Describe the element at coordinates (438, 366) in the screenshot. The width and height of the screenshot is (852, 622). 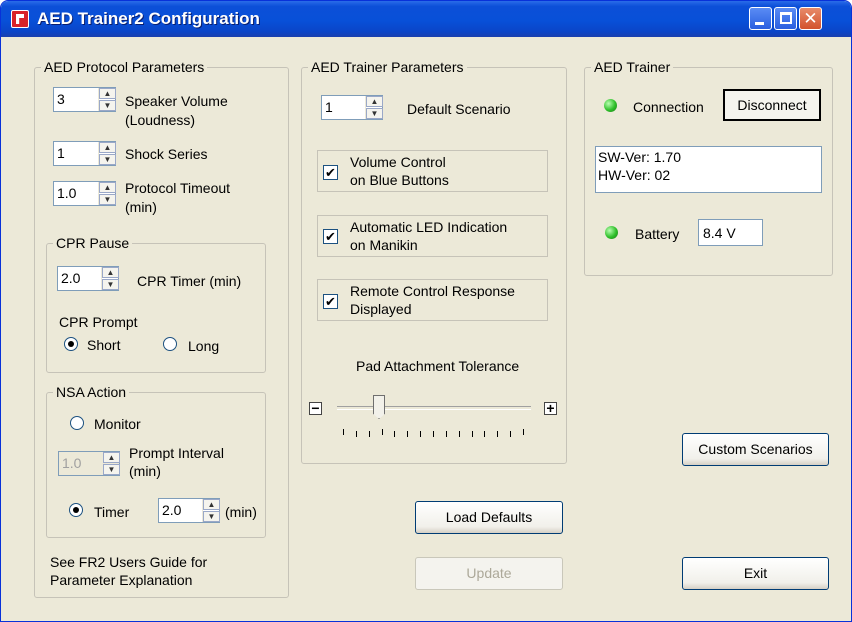
I see `pad-tolerance-label: Pad Attachment Tolerance` at that location.